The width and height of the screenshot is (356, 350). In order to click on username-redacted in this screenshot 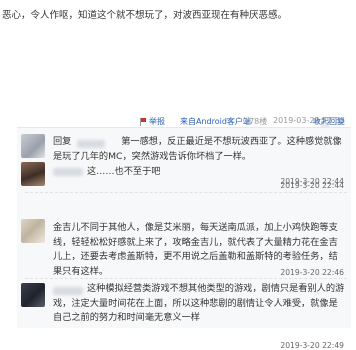, I will do `click(68, 172)`.